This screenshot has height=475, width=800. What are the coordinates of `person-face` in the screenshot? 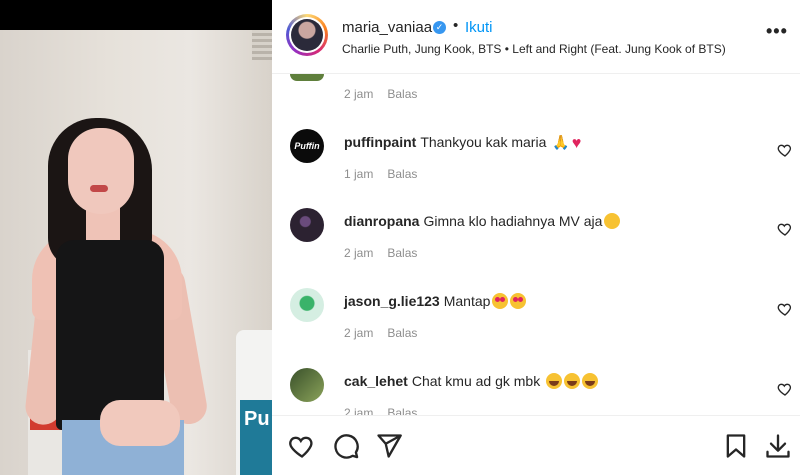 It's located at (101, 171).